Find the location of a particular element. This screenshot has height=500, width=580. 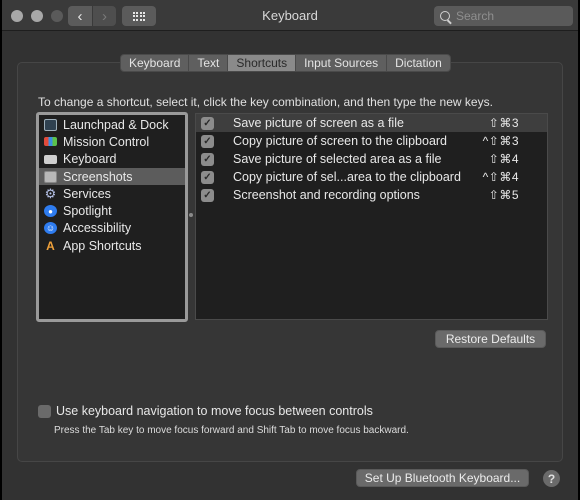

keyboard-icon is located at coordinates (50, 159).